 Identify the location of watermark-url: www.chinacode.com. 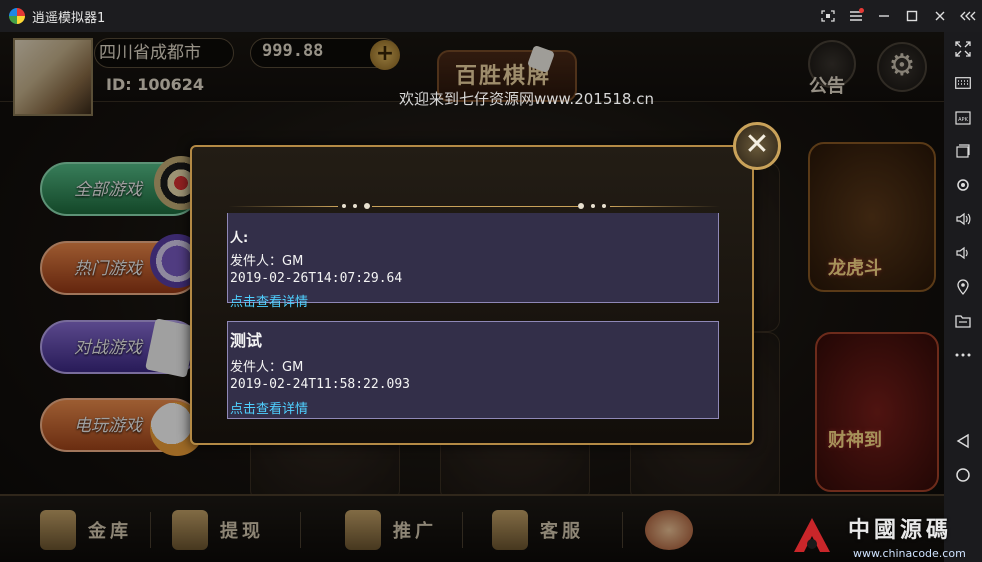
(909, 553).